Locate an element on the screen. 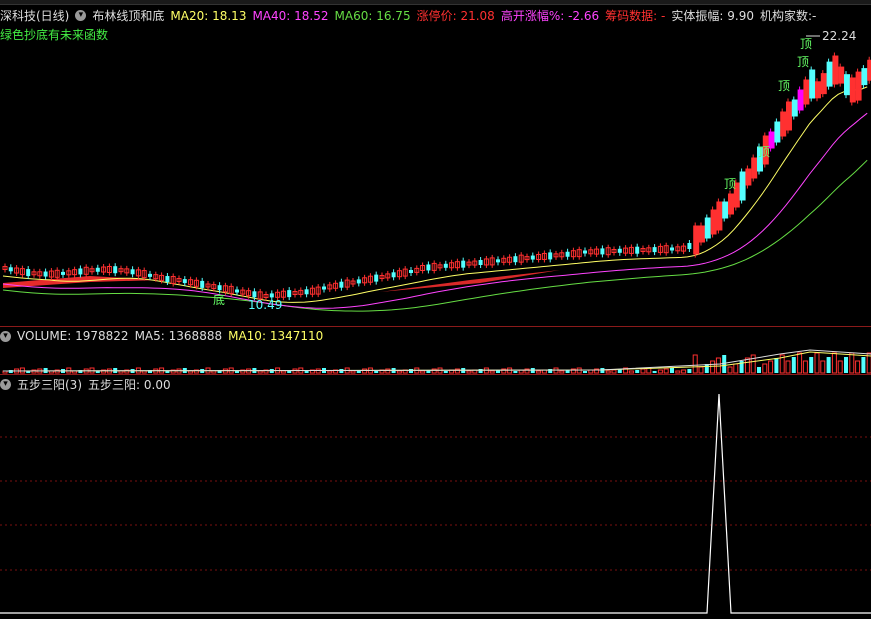  bottom-marker: 底 is located at coordinates (219, 299).